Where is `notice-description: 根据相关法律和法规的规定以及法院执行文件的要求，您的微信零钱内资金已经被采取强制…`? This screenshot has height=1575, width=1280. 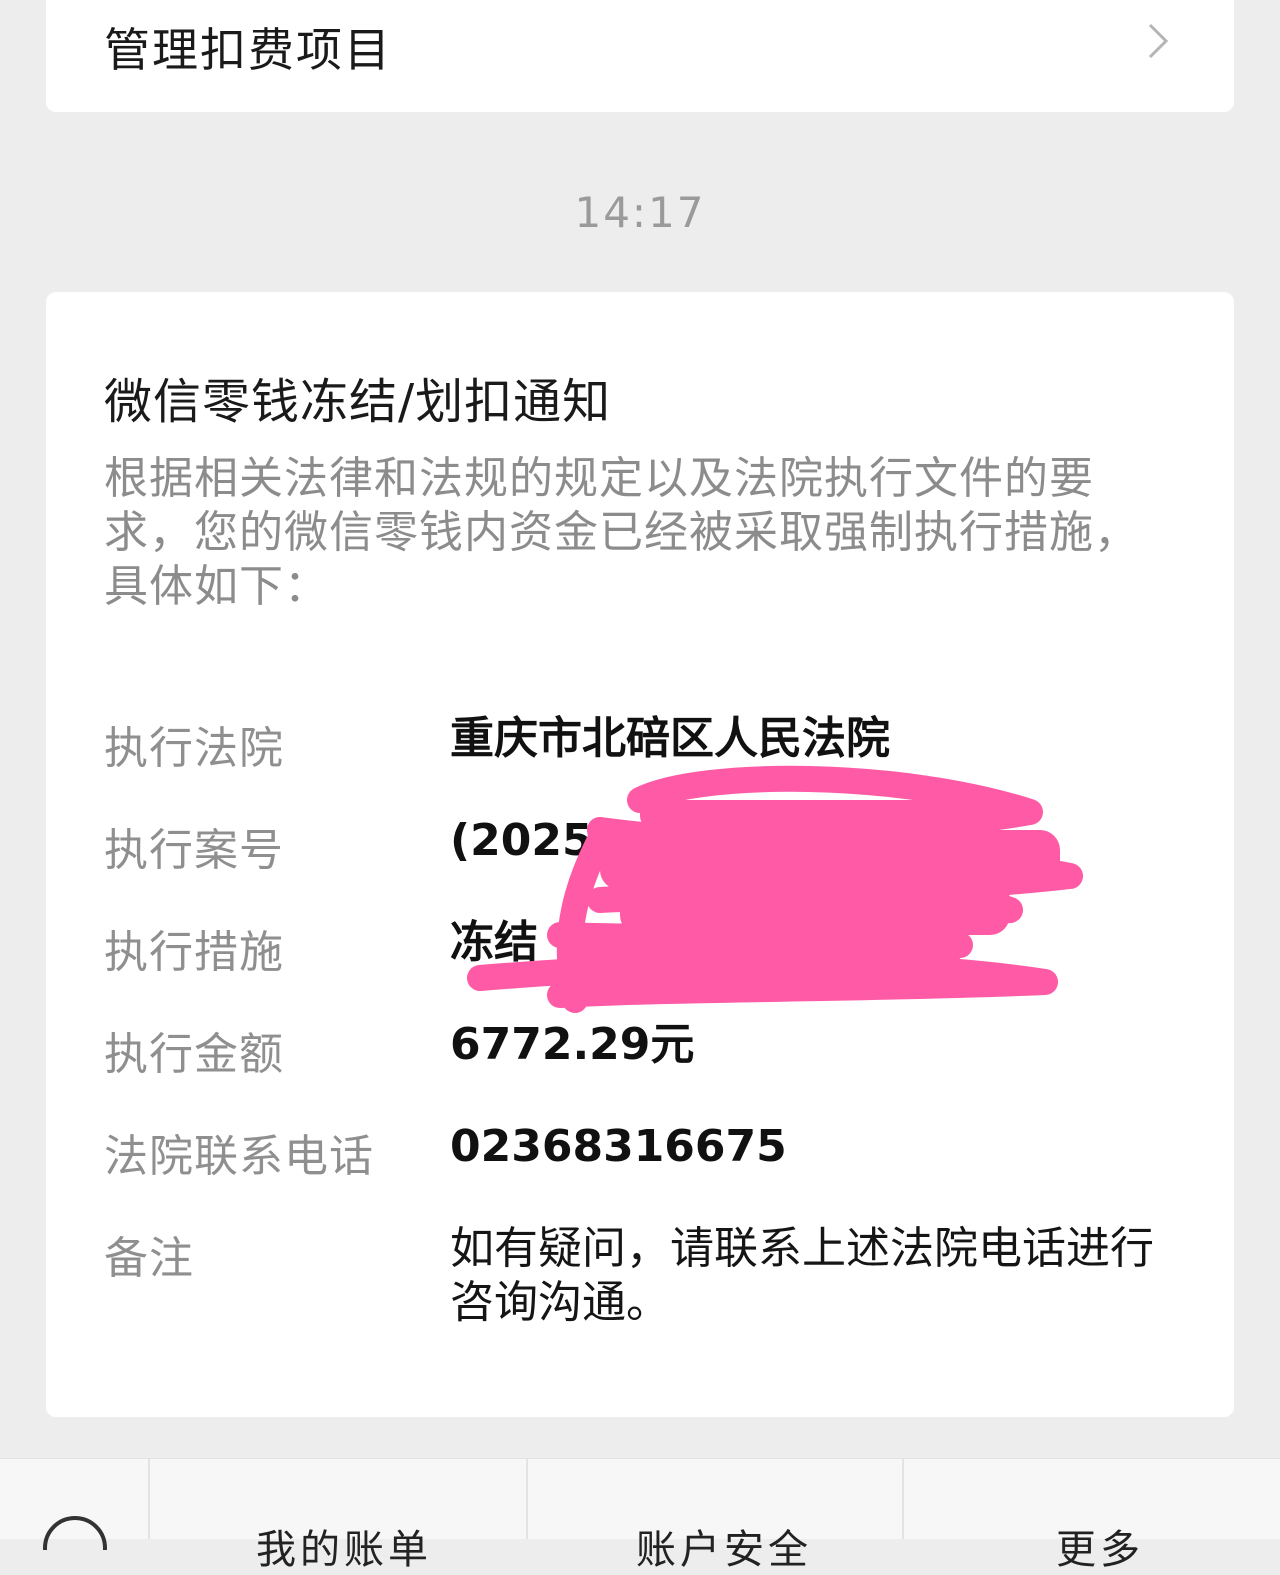 notice-description: 根据相关法律和法规的规定以及法院执行文件的要求，您的微信零钱内资金已经被采取强制… is located at coordinates (621, 532).